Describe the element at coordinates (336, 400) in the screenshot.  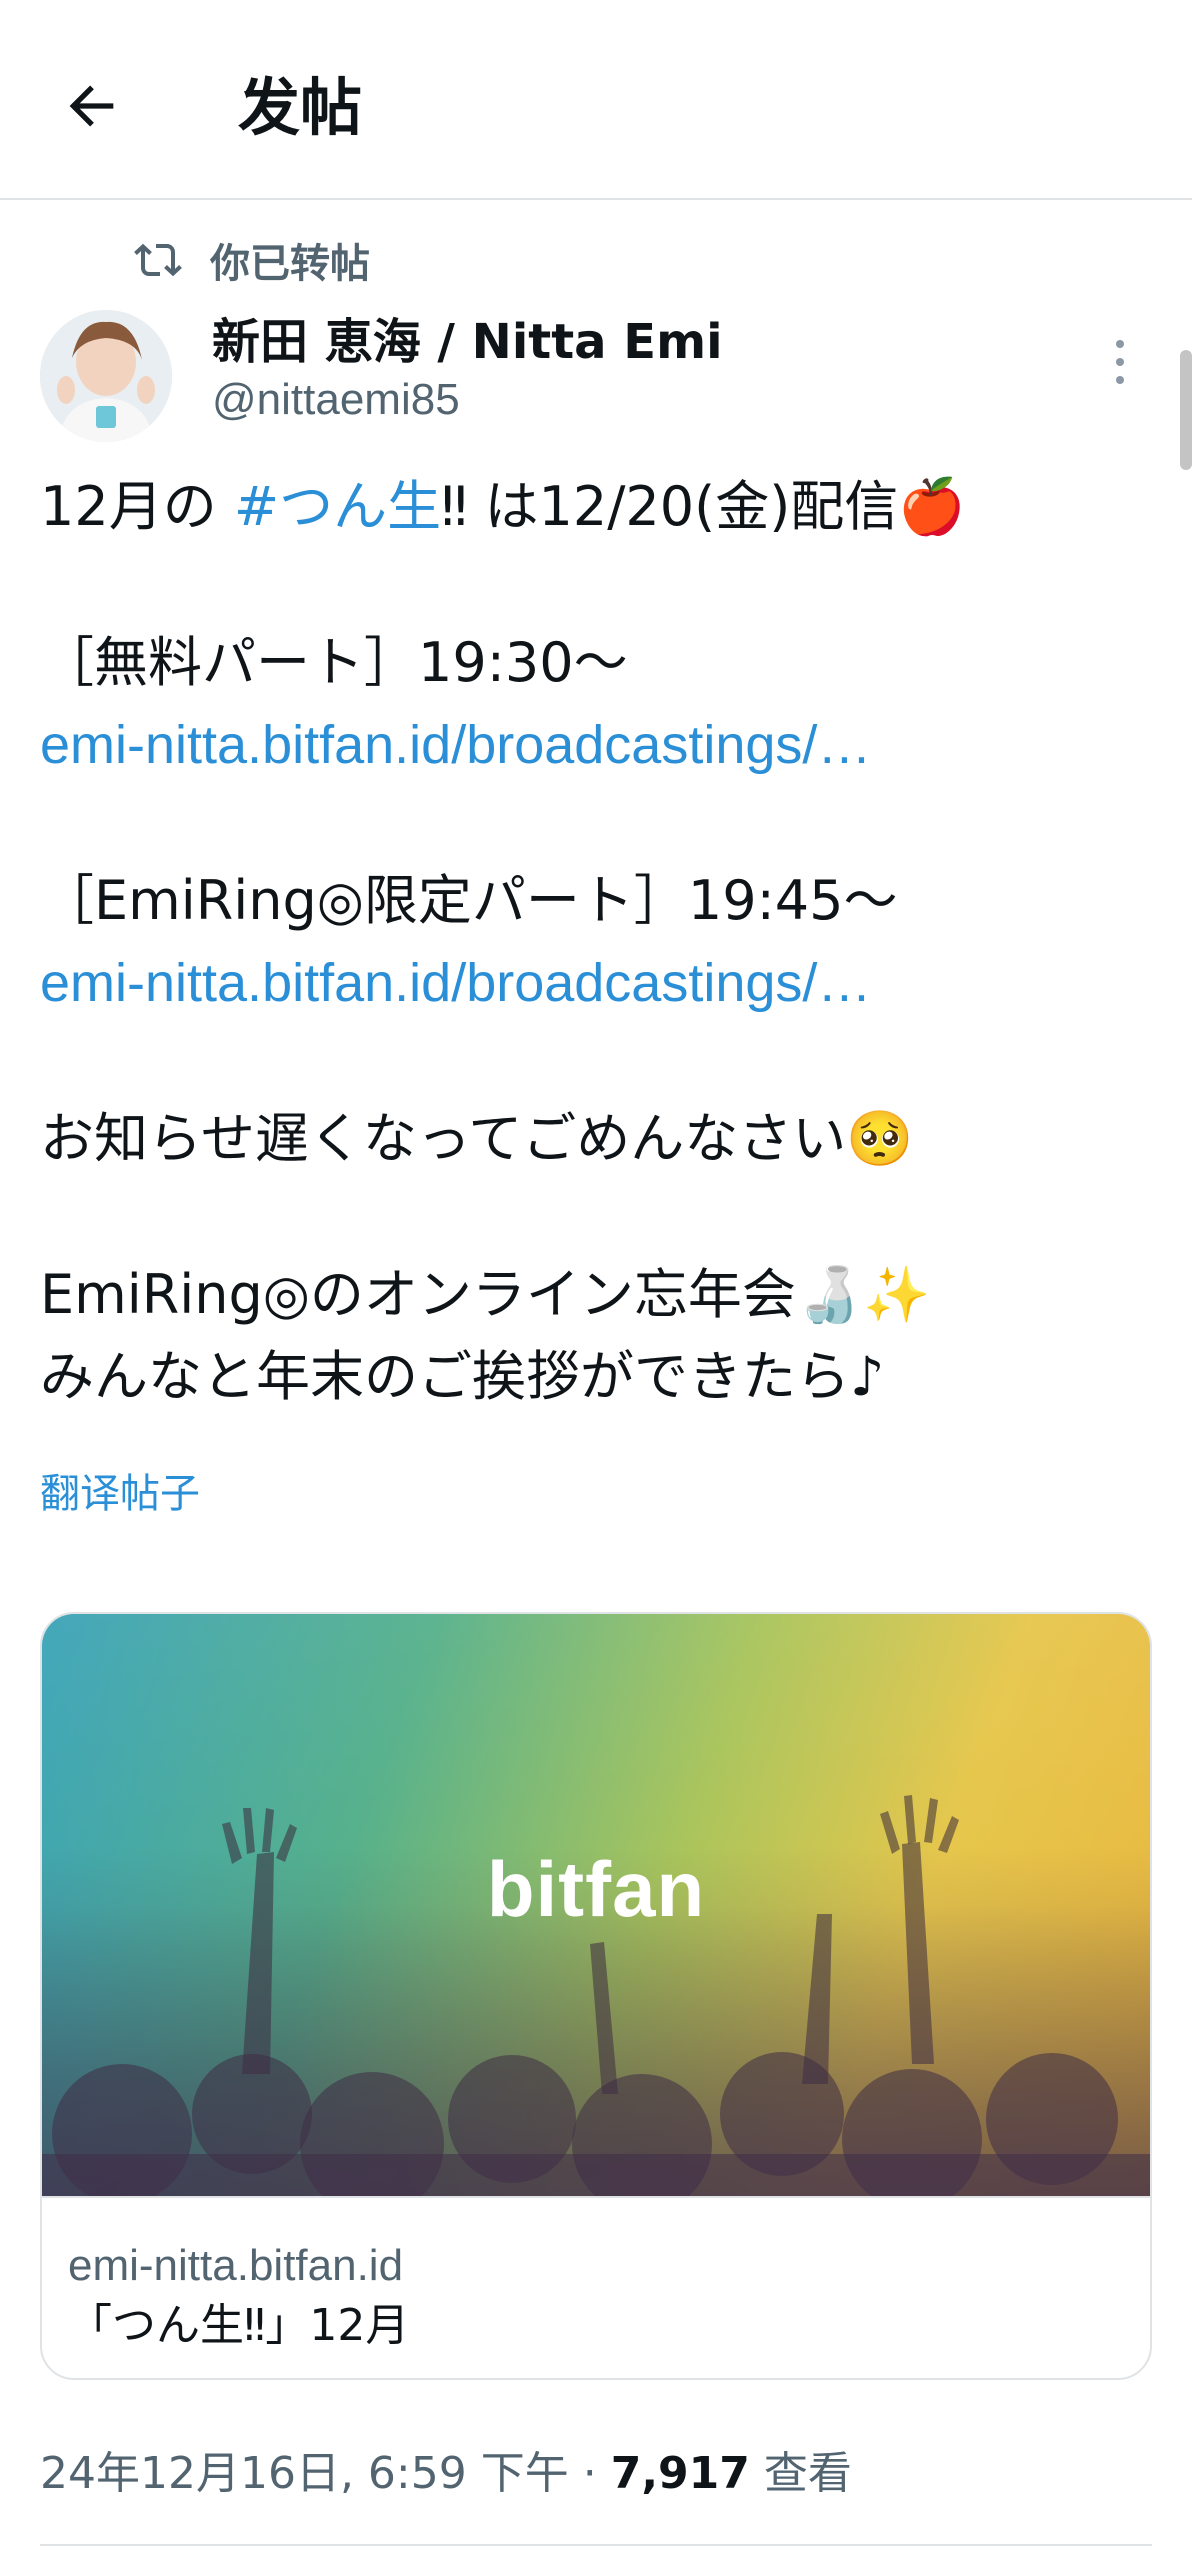
I see `author-handle: @nittaemi85` at that location.